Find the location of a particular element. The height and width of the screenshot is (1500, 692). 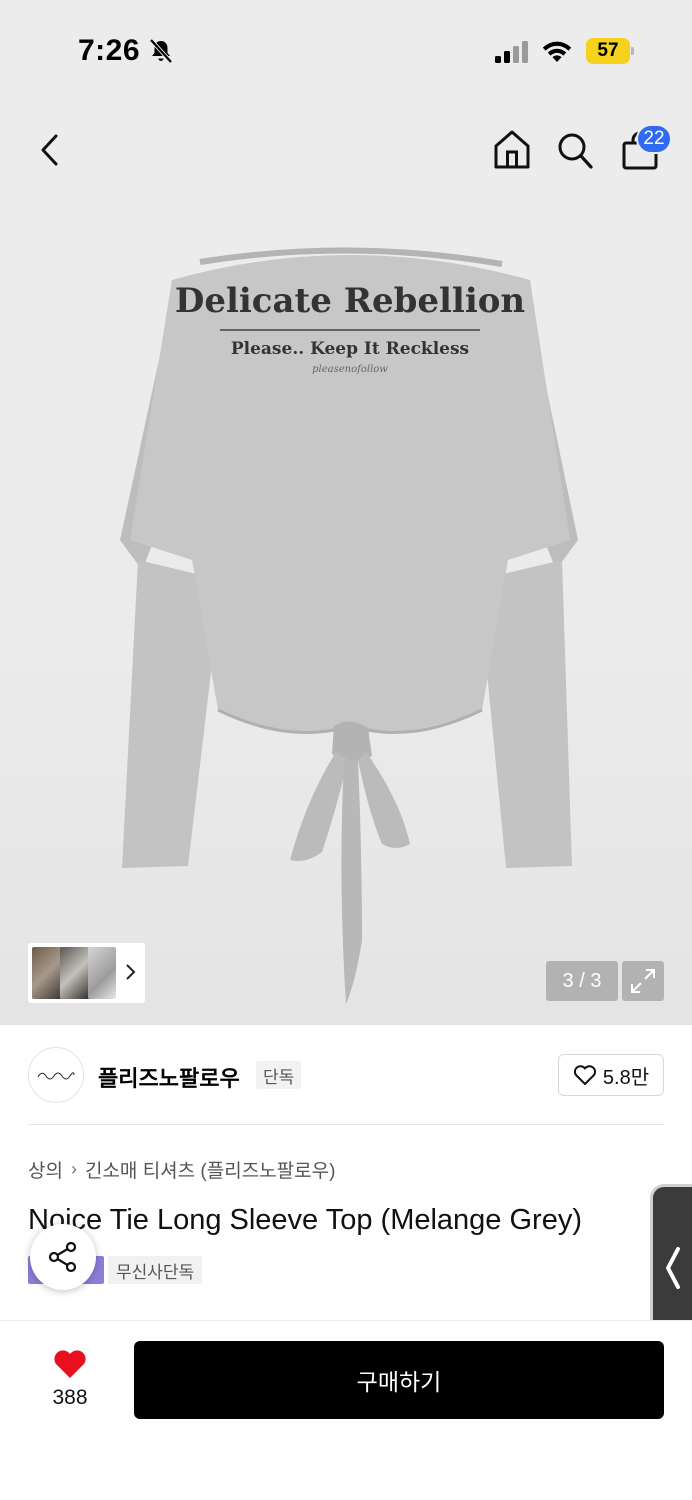

brand-logo-mark is located at coordinates (56, 1076).